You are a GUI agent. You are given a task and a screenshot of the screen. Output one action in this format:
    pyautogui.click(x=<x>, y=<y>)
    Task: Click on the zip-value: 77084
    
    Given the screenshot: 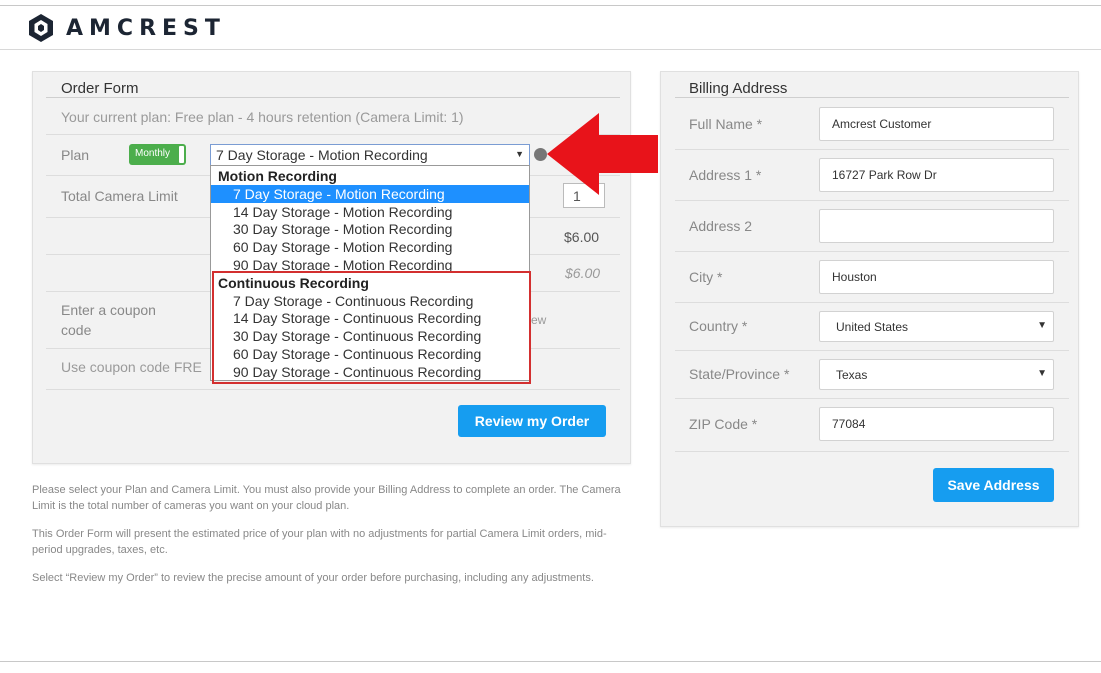 What is the action you would take?
    pyautogui.click(x=849, y=424)
    